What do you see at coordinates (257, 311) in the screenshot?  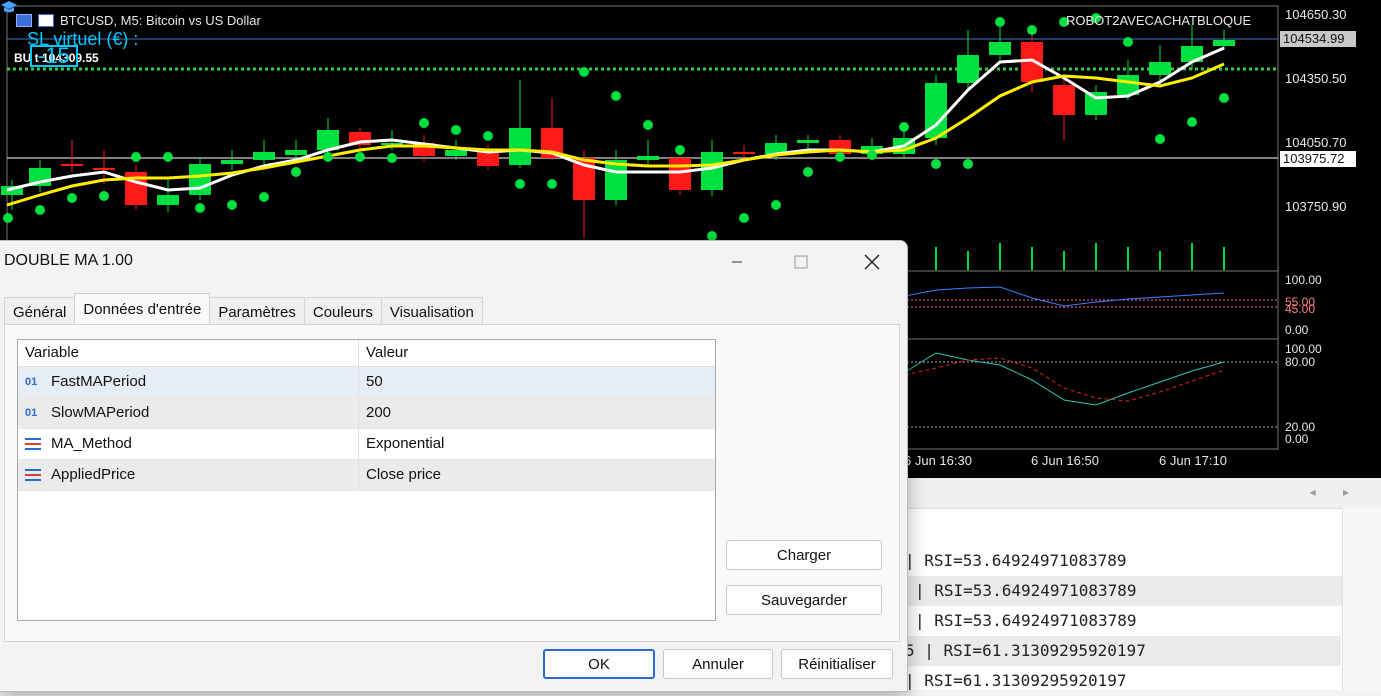 I see `tab-parameters: Paramètres` at bounding box center [257, 311].